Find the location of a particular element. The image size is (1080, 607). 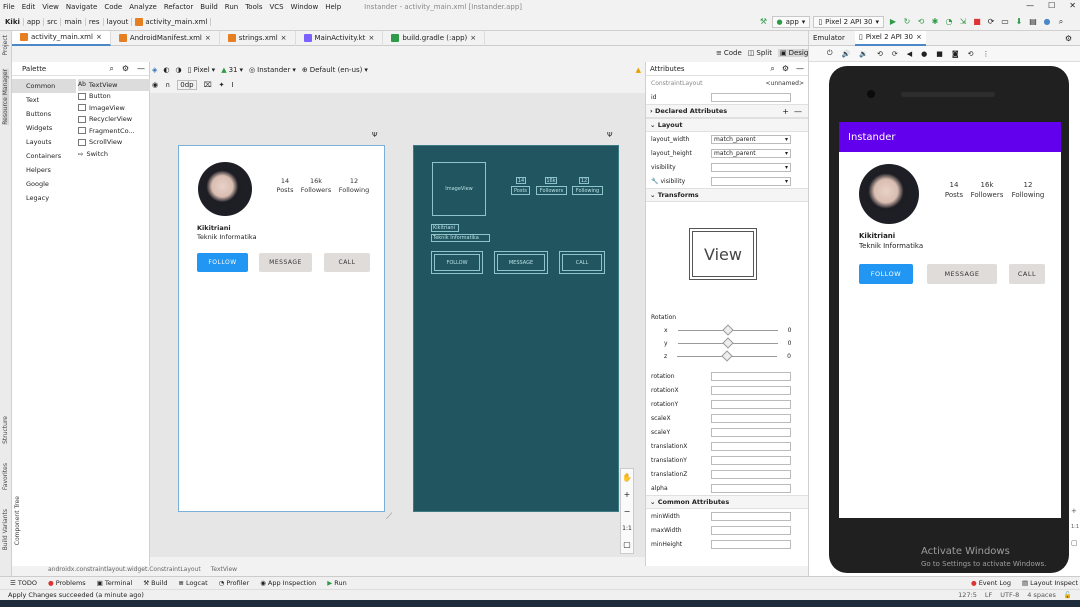

menu-view: View is located at coordinates (50, 7).